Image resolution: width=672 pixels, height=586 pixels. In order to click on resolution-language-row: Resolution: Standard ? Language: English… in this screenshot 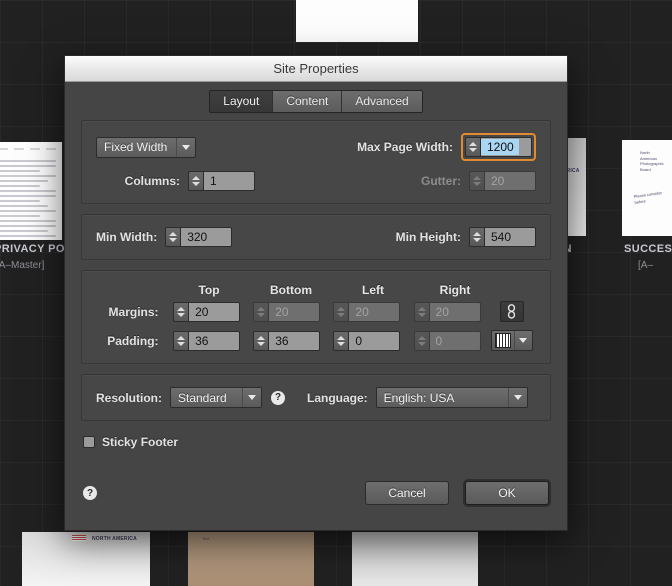, I will do `click(316, 397)`.